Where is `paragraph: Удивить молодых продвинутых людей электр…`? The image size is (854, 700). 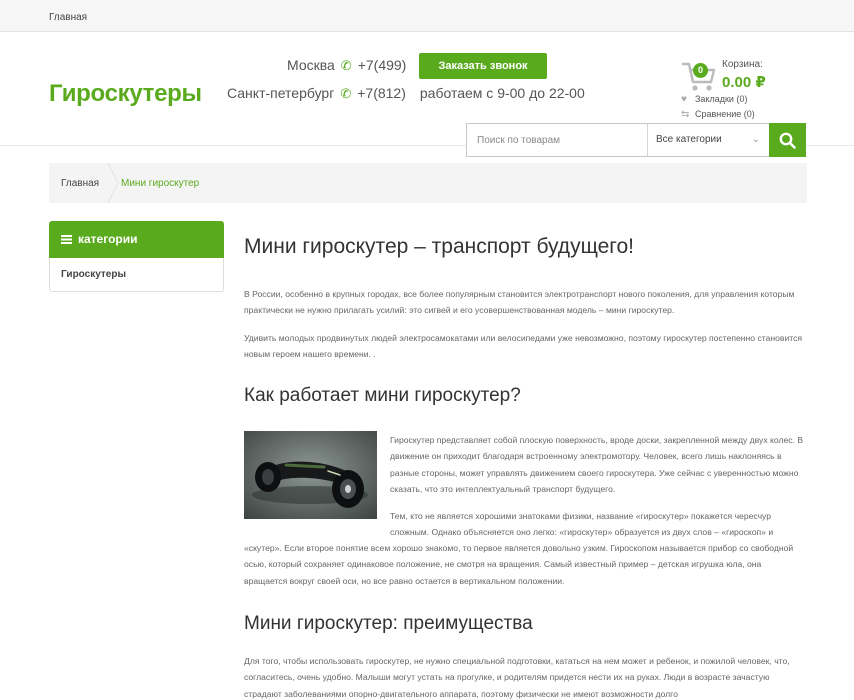
paragraph: Удивить молодых продвинутых людей электр… is located at coordinates (523, 346).